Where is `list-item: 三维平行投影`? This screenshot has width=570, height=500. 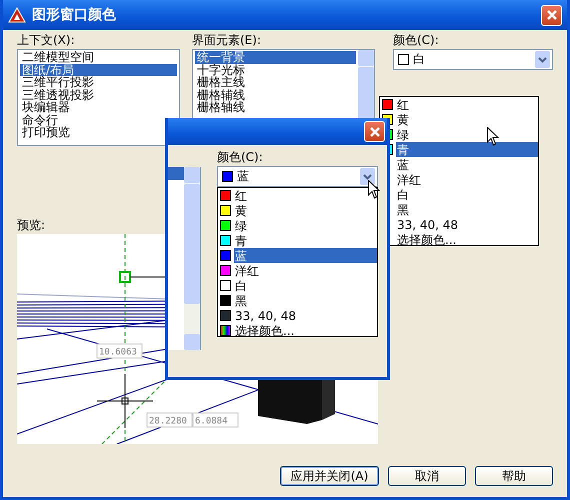 list-item: 三维平行投影 is located at coordinates (98, 82).